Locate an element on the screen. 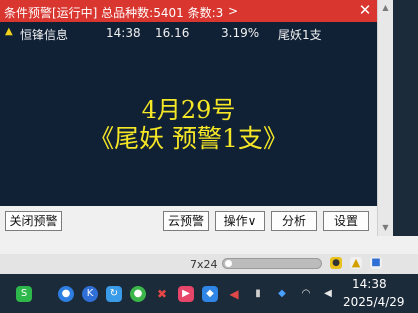 The image size is (418, 313). banner-alert-text: 《尾妖 预警1支》 is located at coordinates (188, 138).